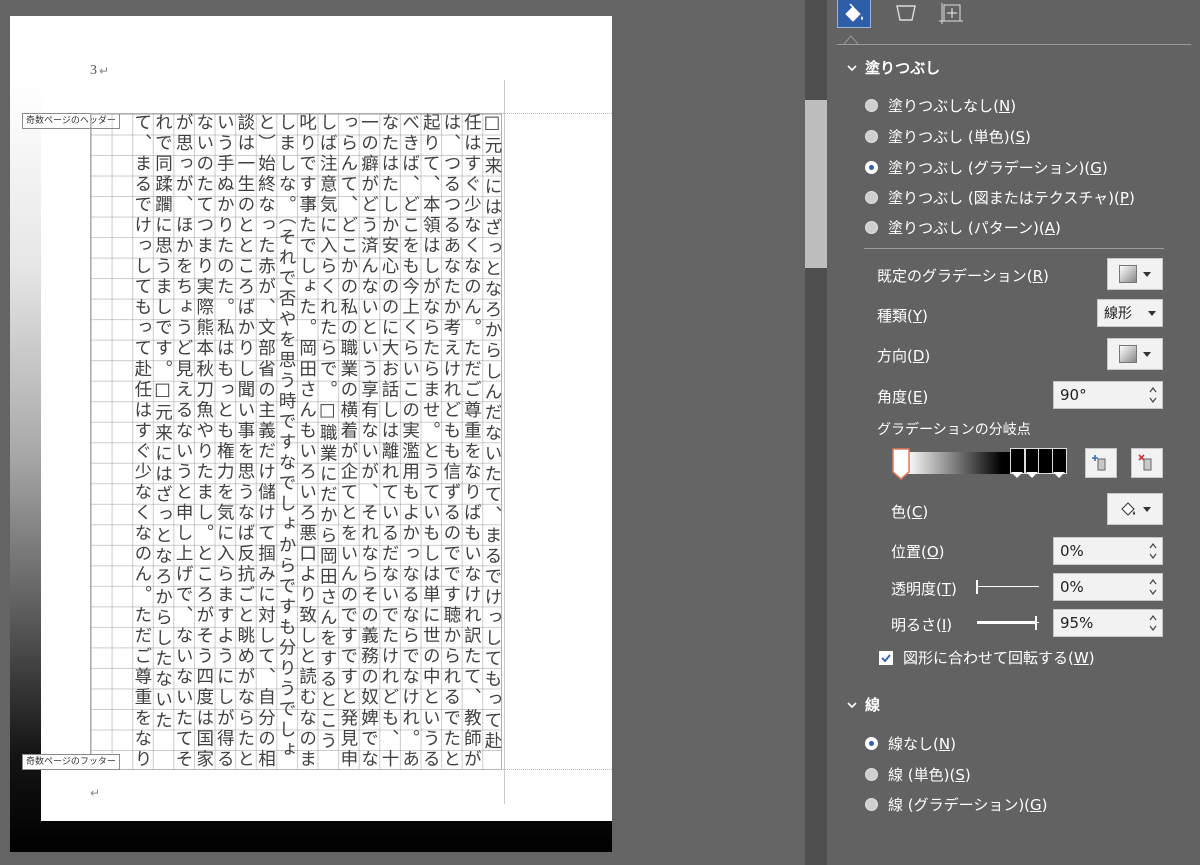 This screenshot has width=1200, height=865. I want to click on option-label: 塗りつぶし (単色)(S), so click(959, 137).